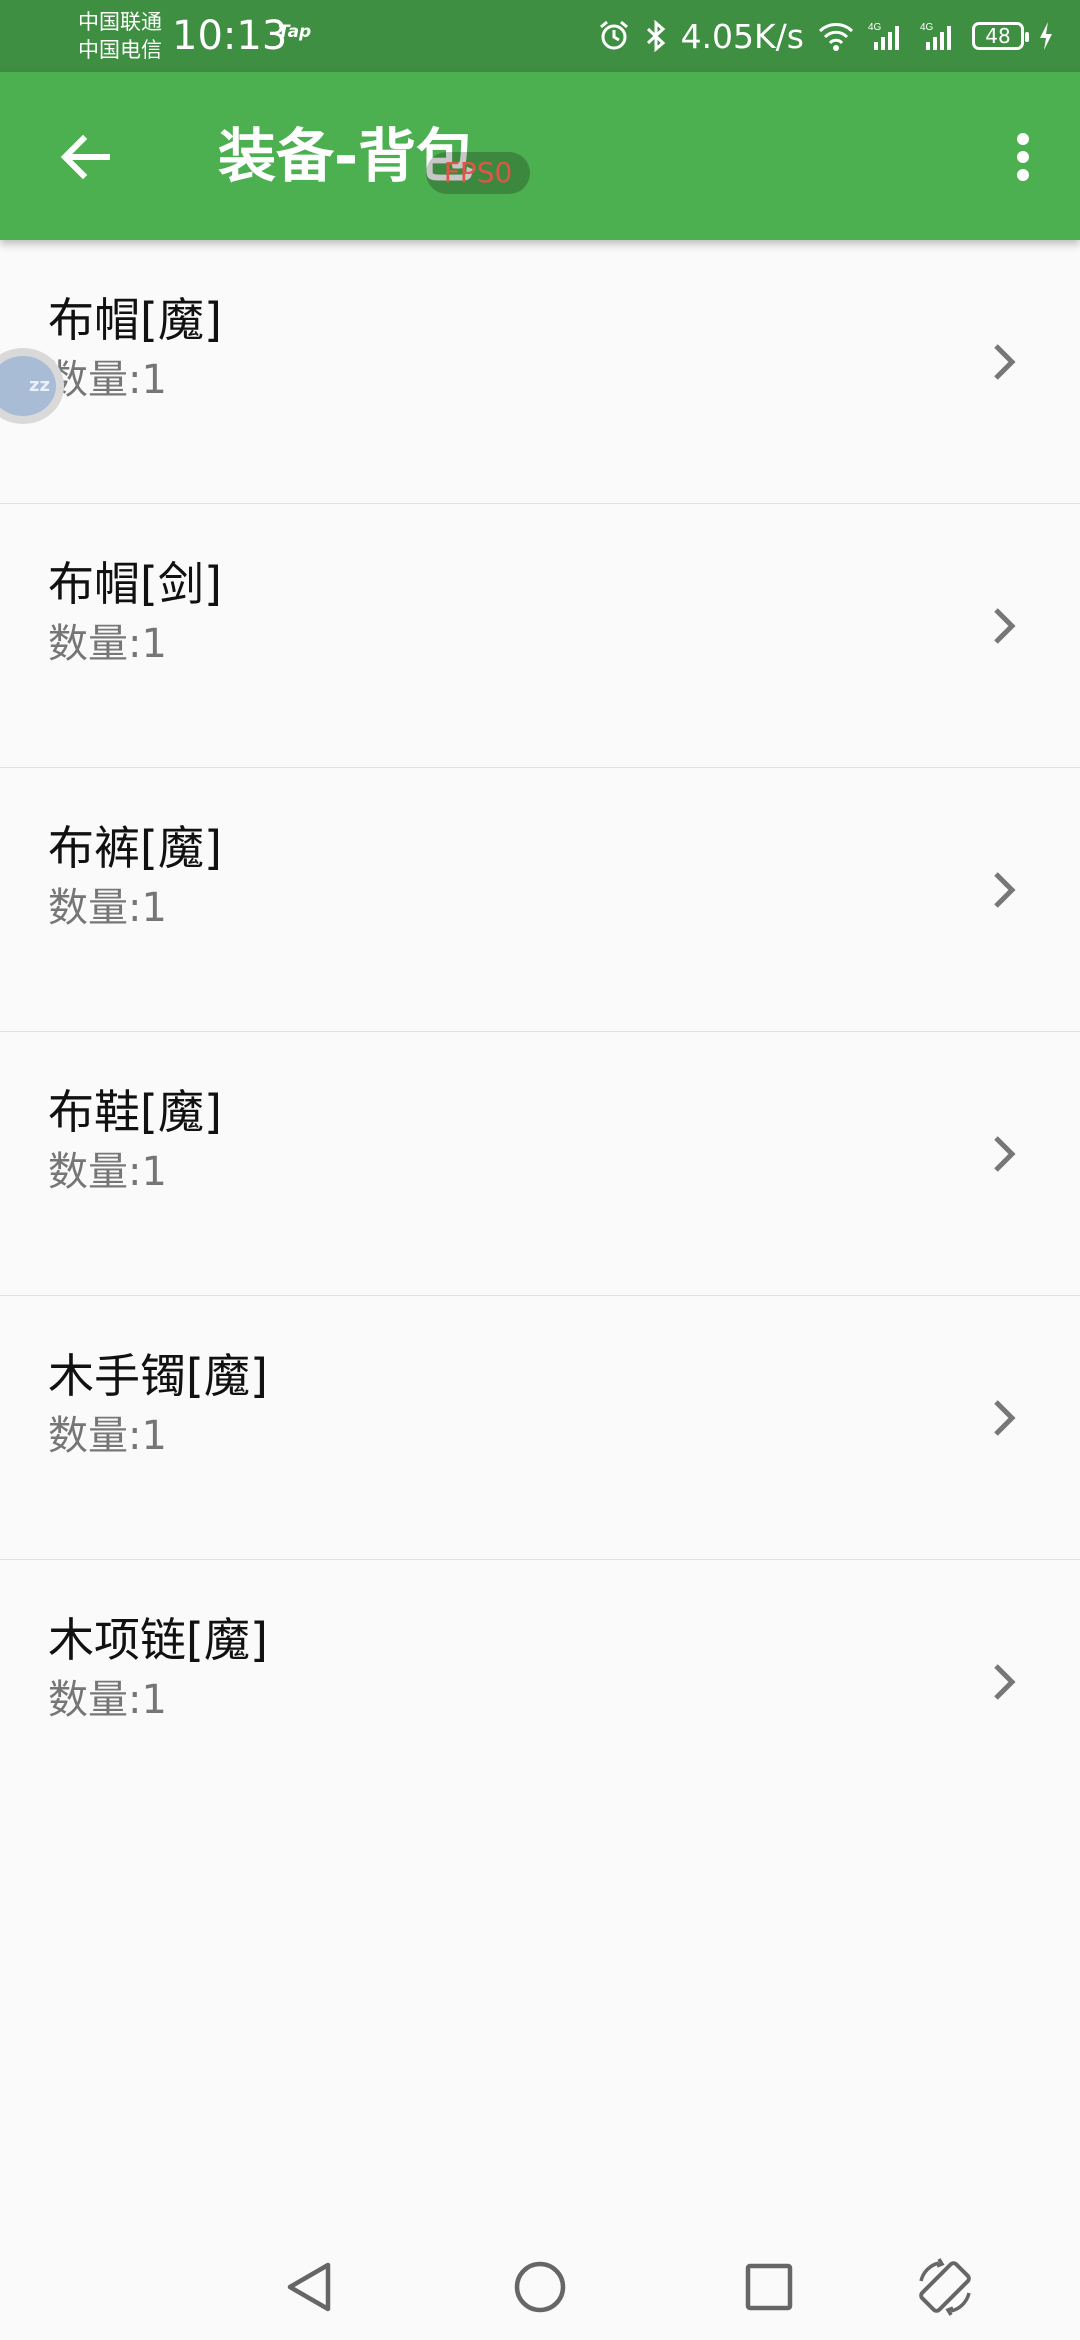 This screenshot has height=2340, width=1080. What do you see at coordinates (230, 36) in the screenshot?
I see `status-time: 10:13` at bounding box center [230, 36].